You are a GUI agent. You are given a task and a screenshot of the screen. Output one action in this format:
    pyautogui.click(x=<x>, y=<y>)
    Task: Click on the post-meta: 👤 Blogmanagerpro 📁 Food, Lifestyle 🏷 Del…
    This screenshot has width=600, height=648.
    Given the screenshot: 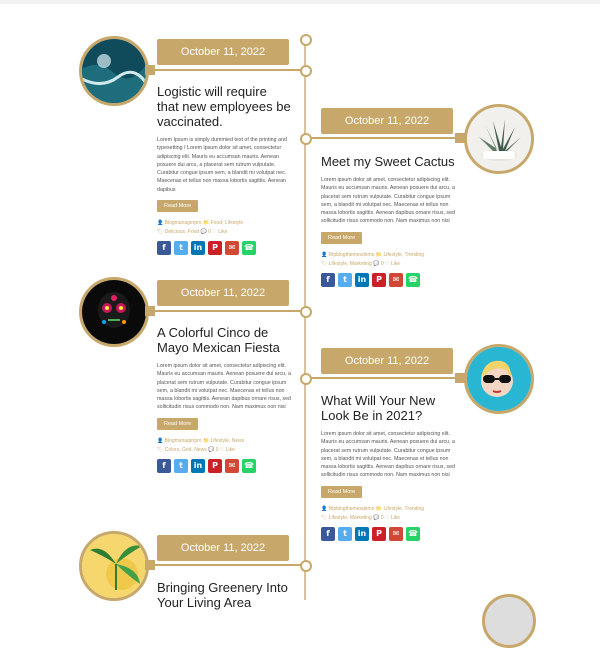 What is the action you would take?
    pyautogui.click(x=224, y=228)
    